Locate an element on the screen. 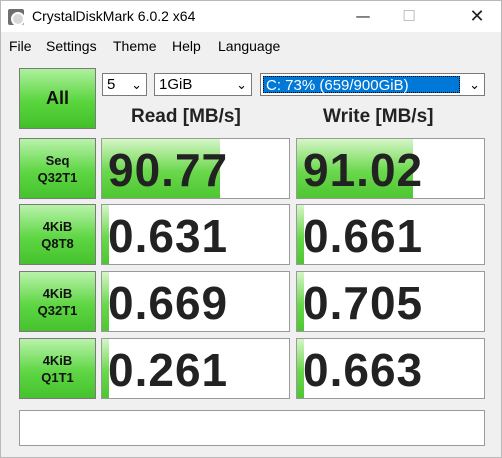 The image size is (502, 458). write-header: Write [MB/s] is located at coordinates (378, 116).